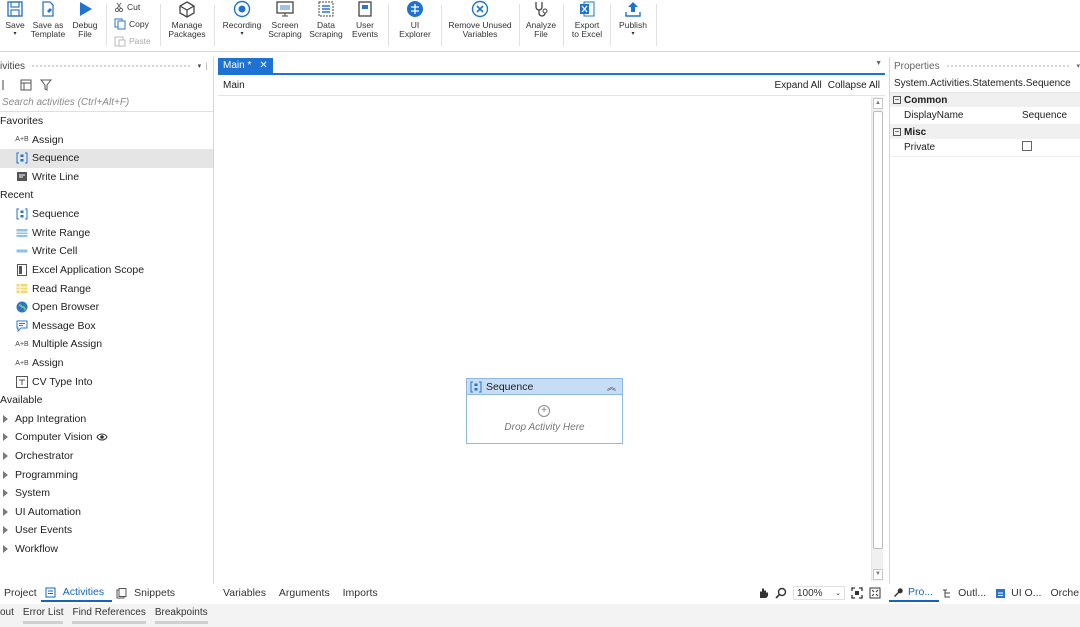  I want to click on displayname-field: Sequence, so click(1044, 115).